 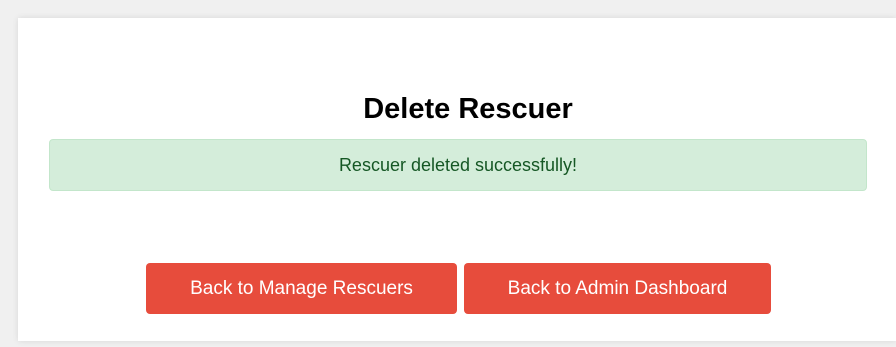 What do you see at coordinates (617, 288) in the screenshot?
I see `back-to-admin-dashboard-button: Back to Admin Dashboard` at bounding box center [617, 288].